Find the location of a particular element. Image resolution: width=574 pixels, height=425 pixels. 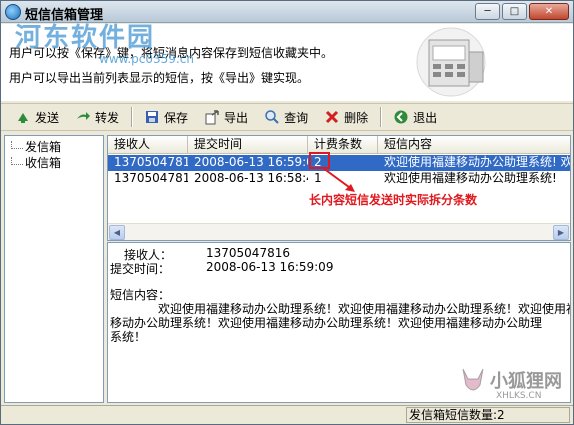

banner-graphic is located at coordinates (451, 62).